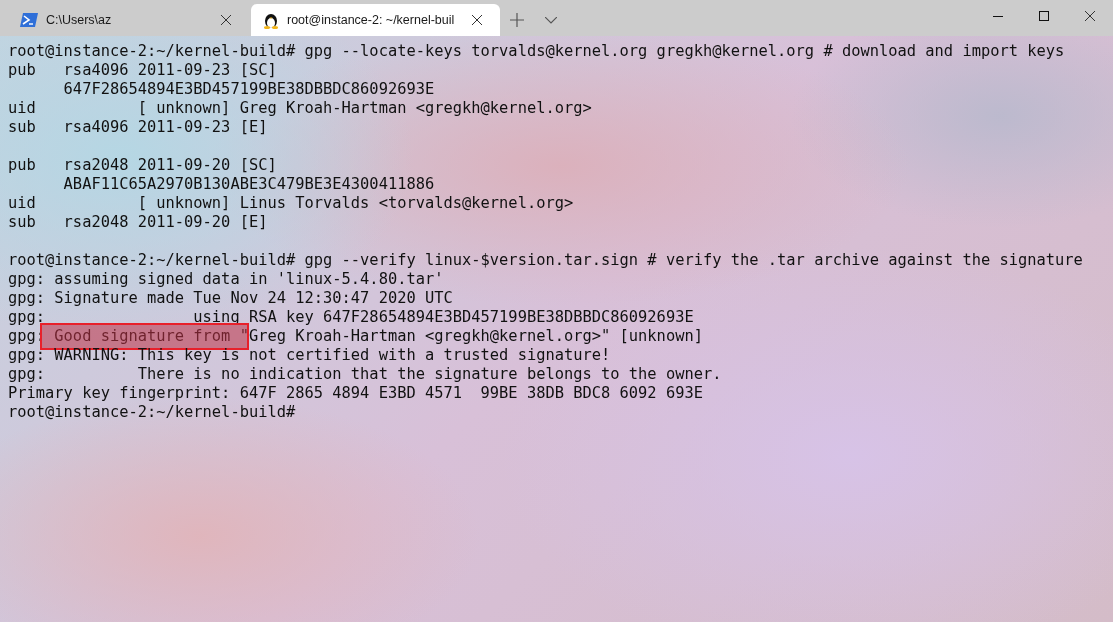  I want to click on maximize-icon, so click(1044, 16).